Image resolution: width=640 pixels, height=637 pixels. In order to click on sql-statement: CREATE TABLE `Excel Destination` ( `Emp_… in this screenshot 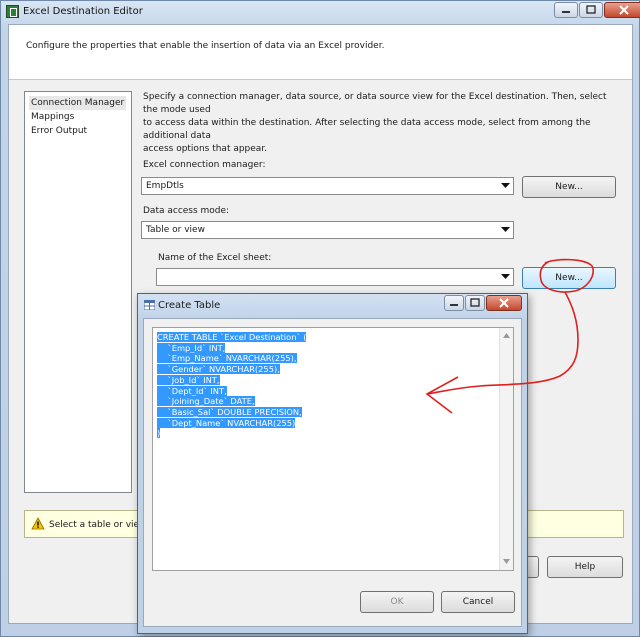, I will do `click(232, 385)`.